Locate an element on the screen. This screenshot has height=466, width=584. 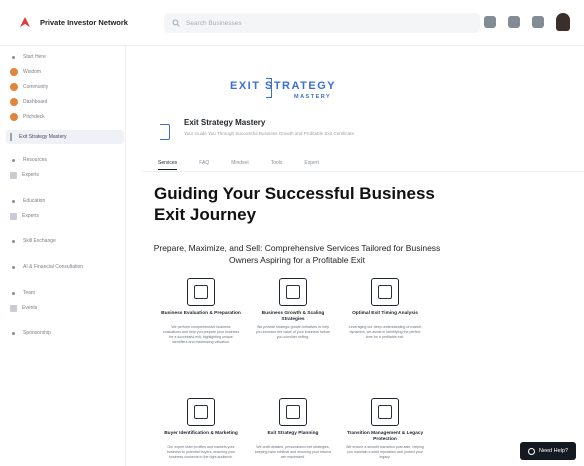
tab-faq: FAQ is located at coordinates (204, 165).